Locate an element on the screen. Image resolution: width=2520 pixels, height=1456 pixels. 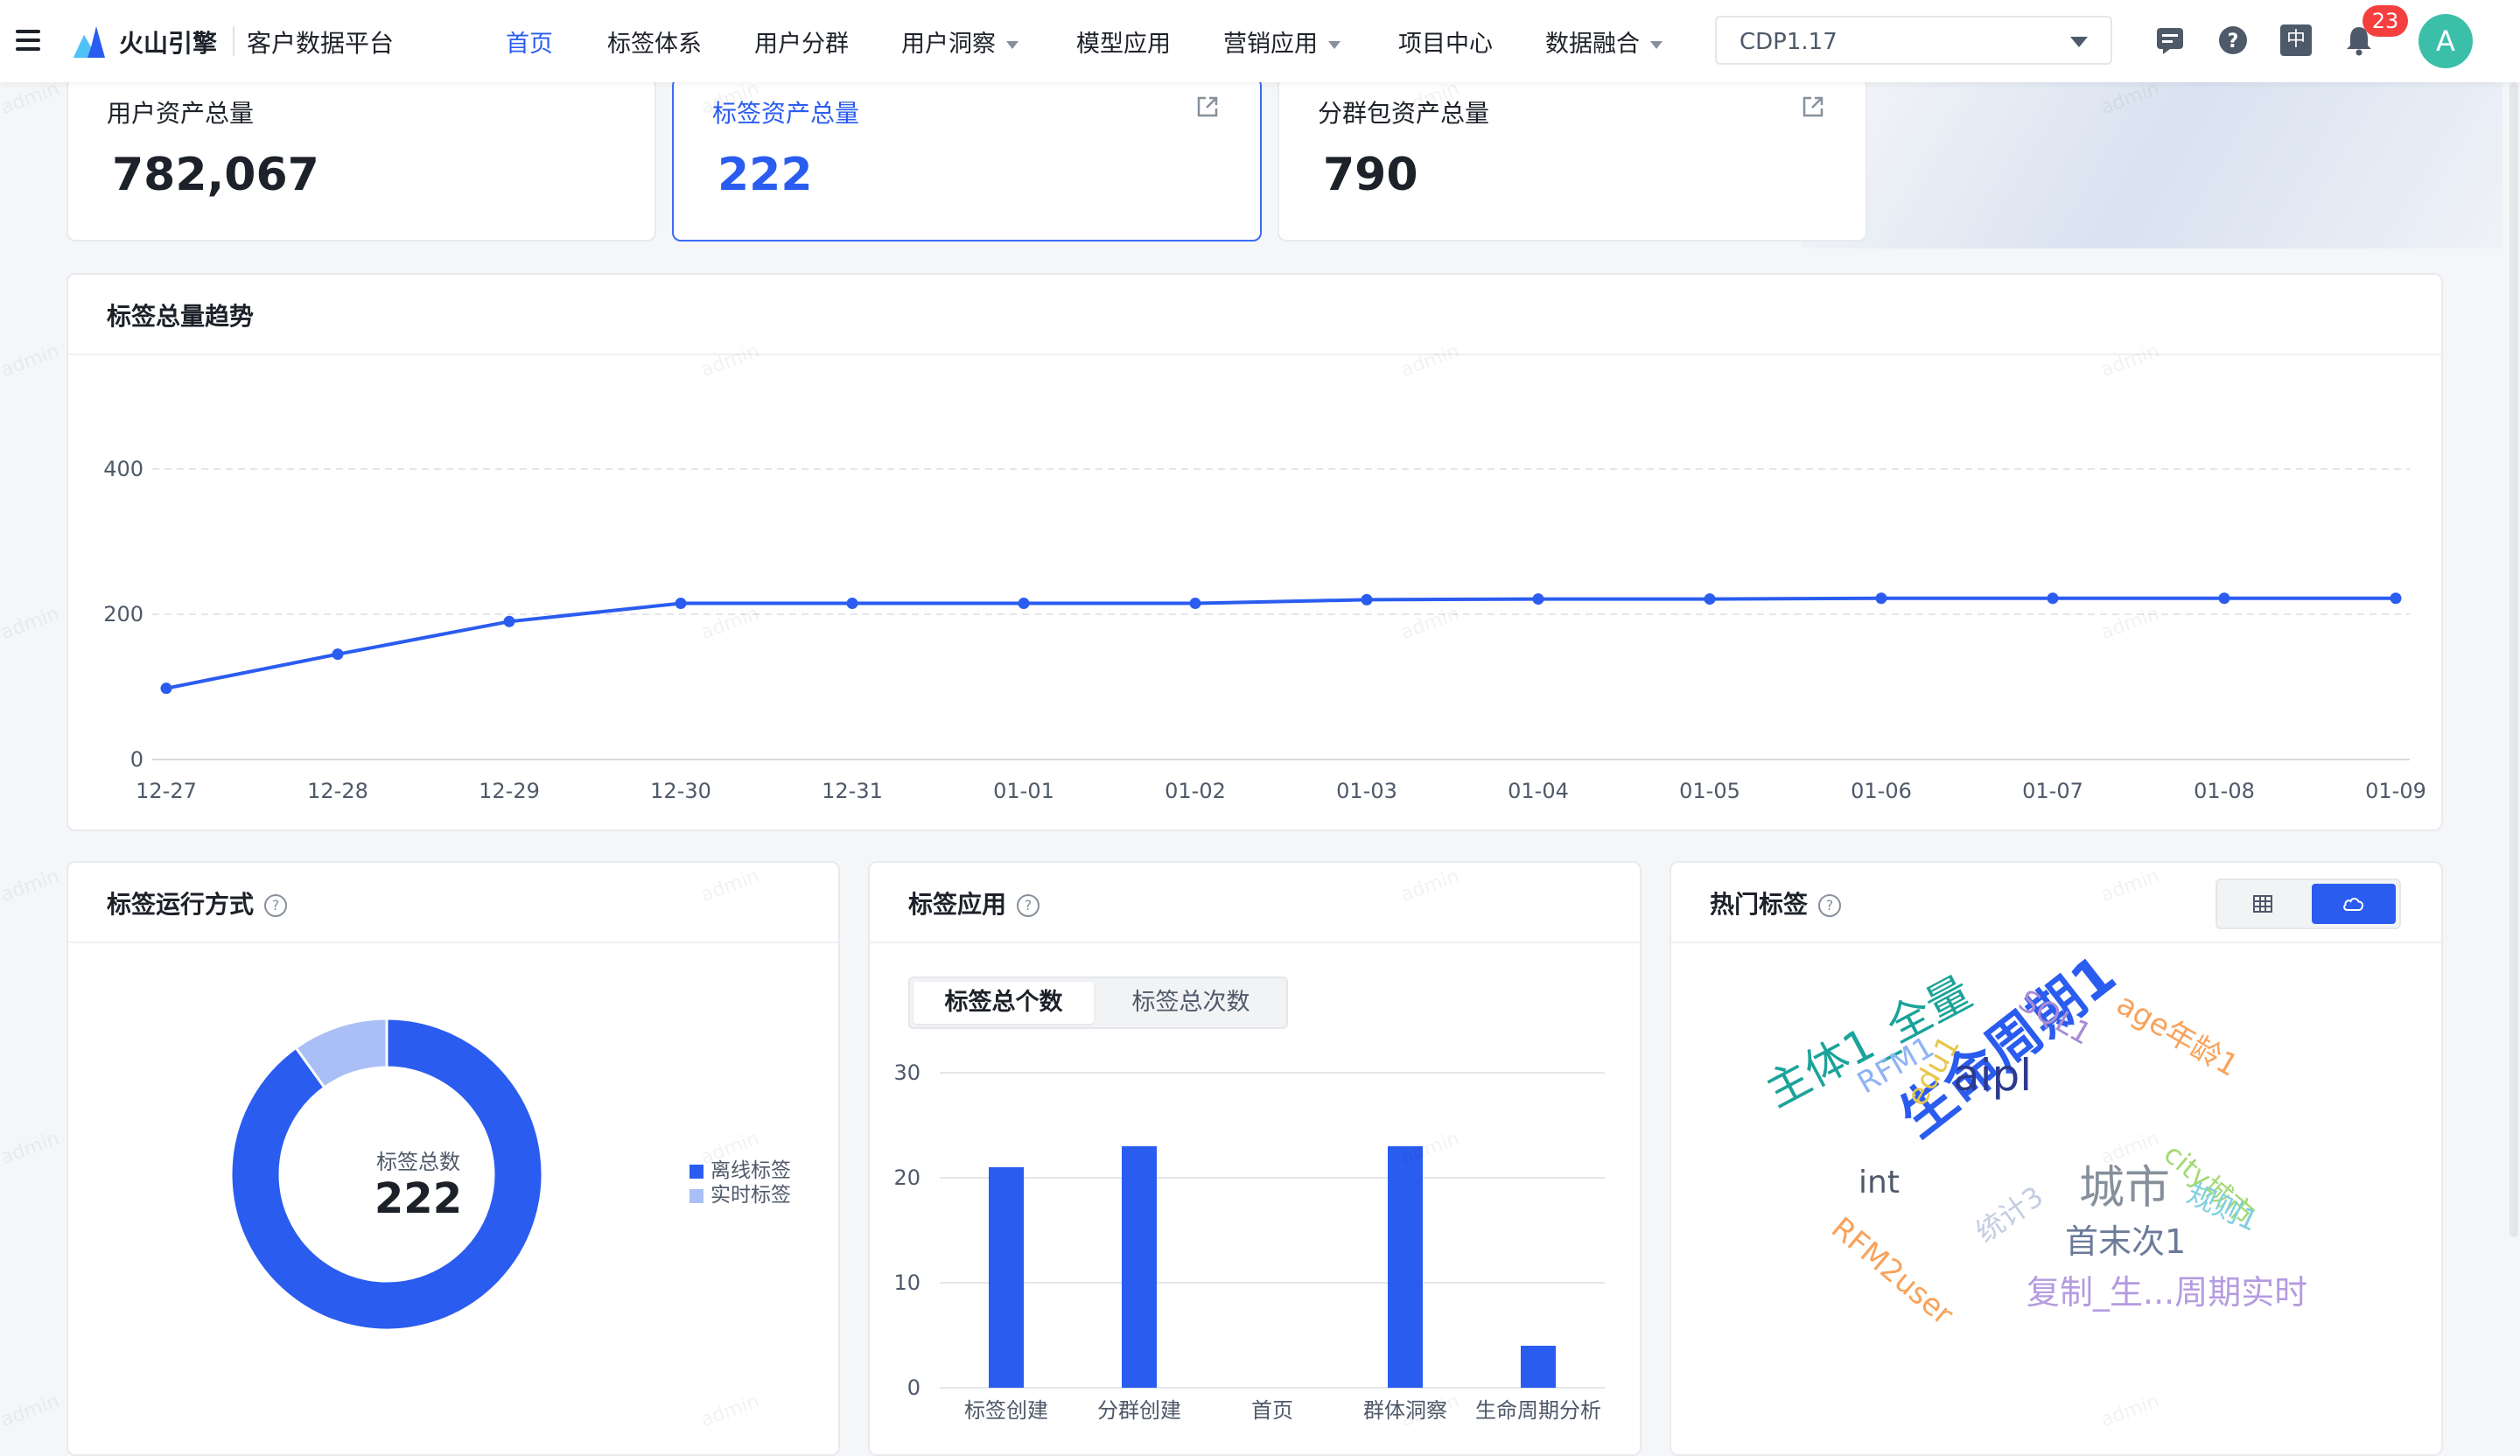
notification-badge: 23 is located at coordinates (2385, 21).